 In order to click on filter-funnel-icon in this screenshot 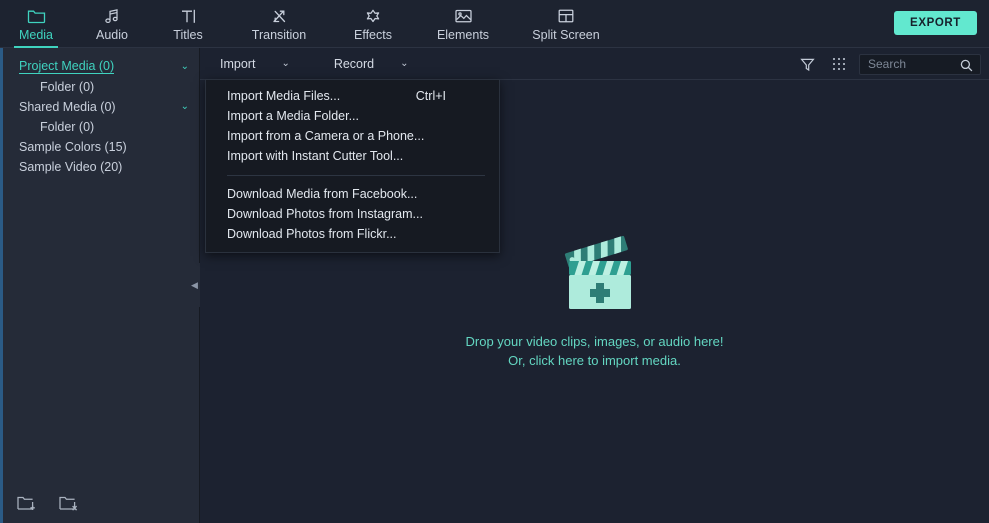, I will do `click(807, 64)`.